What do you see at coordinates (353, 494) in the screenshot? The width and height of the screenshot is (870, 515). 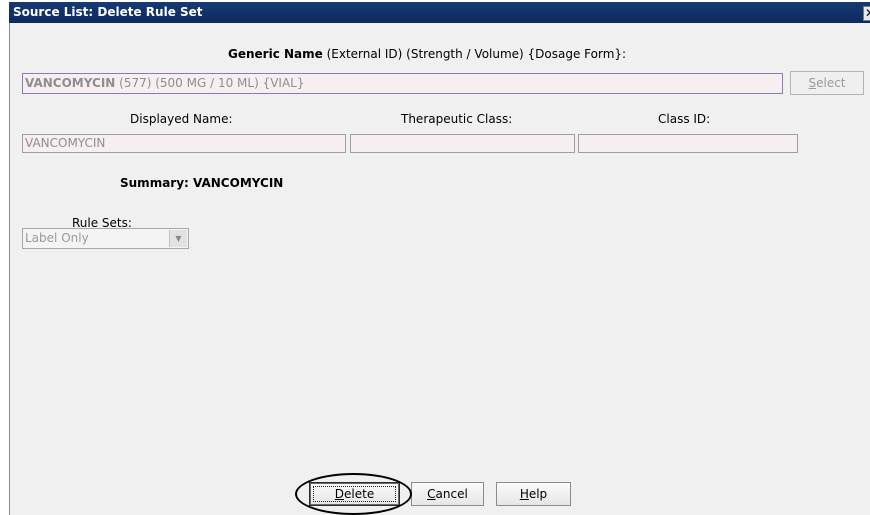 I see `highlight-ellipse` at bounding box center [353, 494].